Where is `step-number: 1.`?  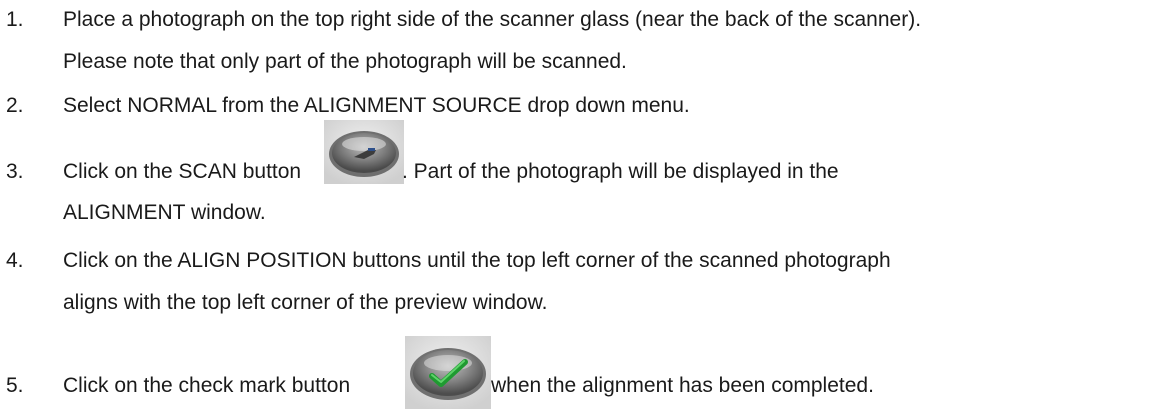 step-number: 1. is located at coordinates (15, 19).